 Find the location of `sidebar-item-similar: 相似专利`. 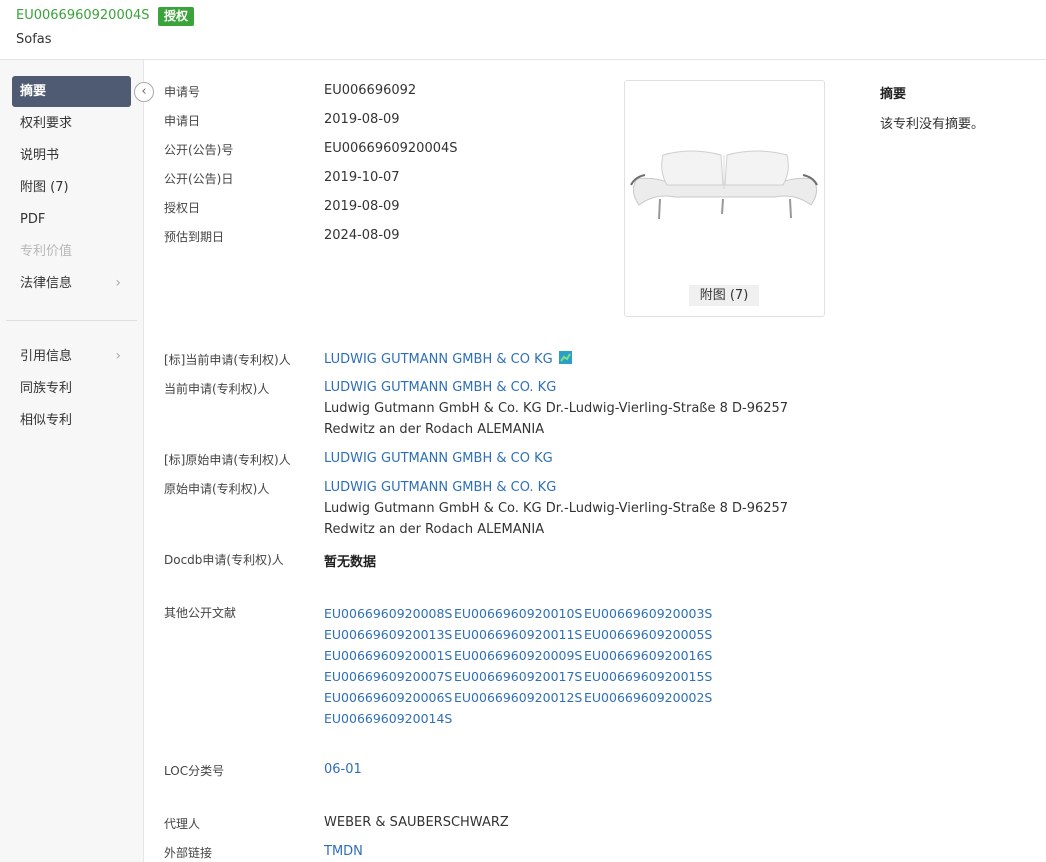

sidebar-item-similar: 相似专利 is located at coordinates (71, 420).